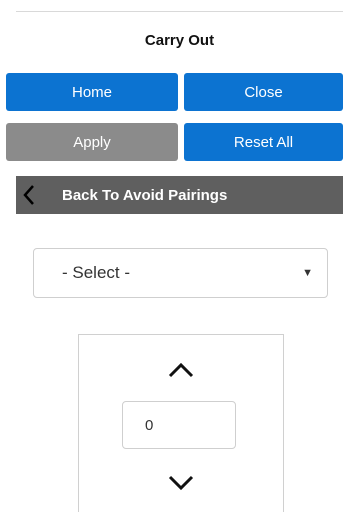 The height and width of the screenshot is (512, 343). I want to click on back-navigation-bar: Back To Avoid Pairings, so click(179, 195).